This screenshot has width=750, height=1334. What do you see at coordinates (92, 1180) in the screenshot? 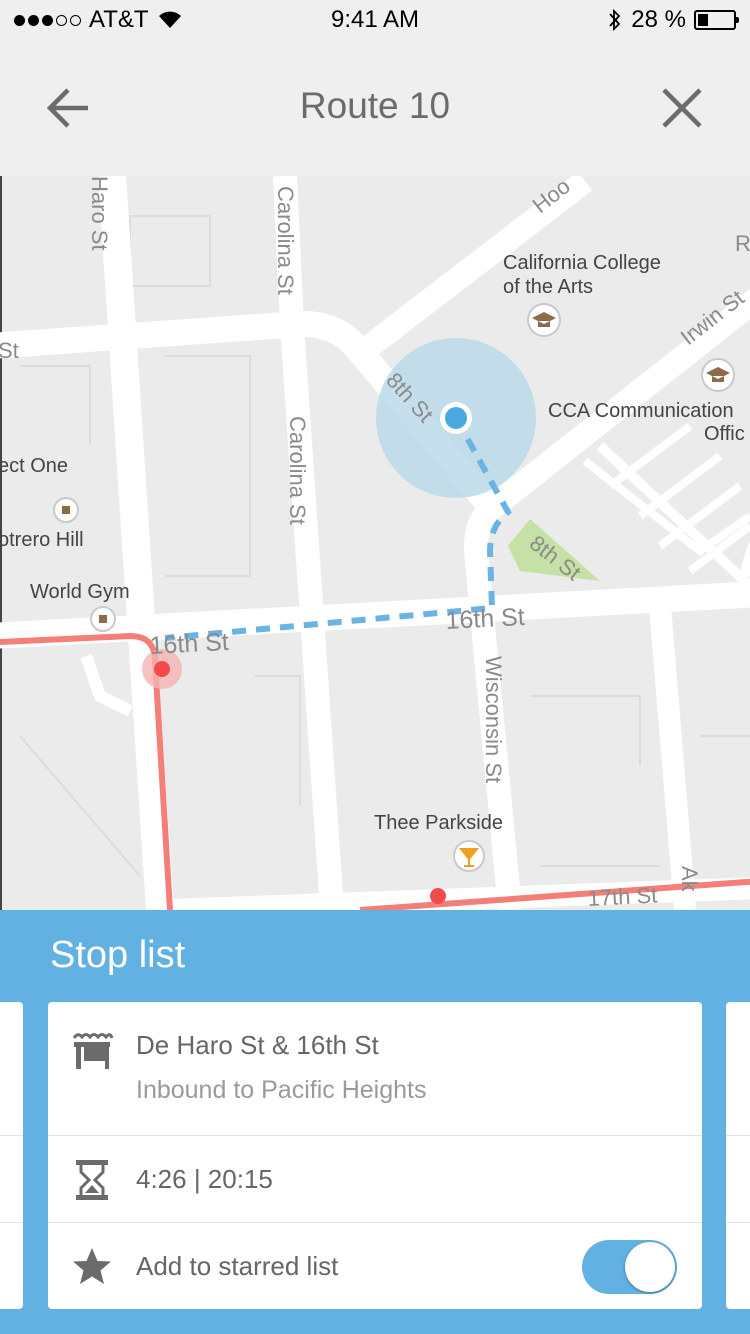
I see `hourglass-icon` at bounding box center [92, 1180].